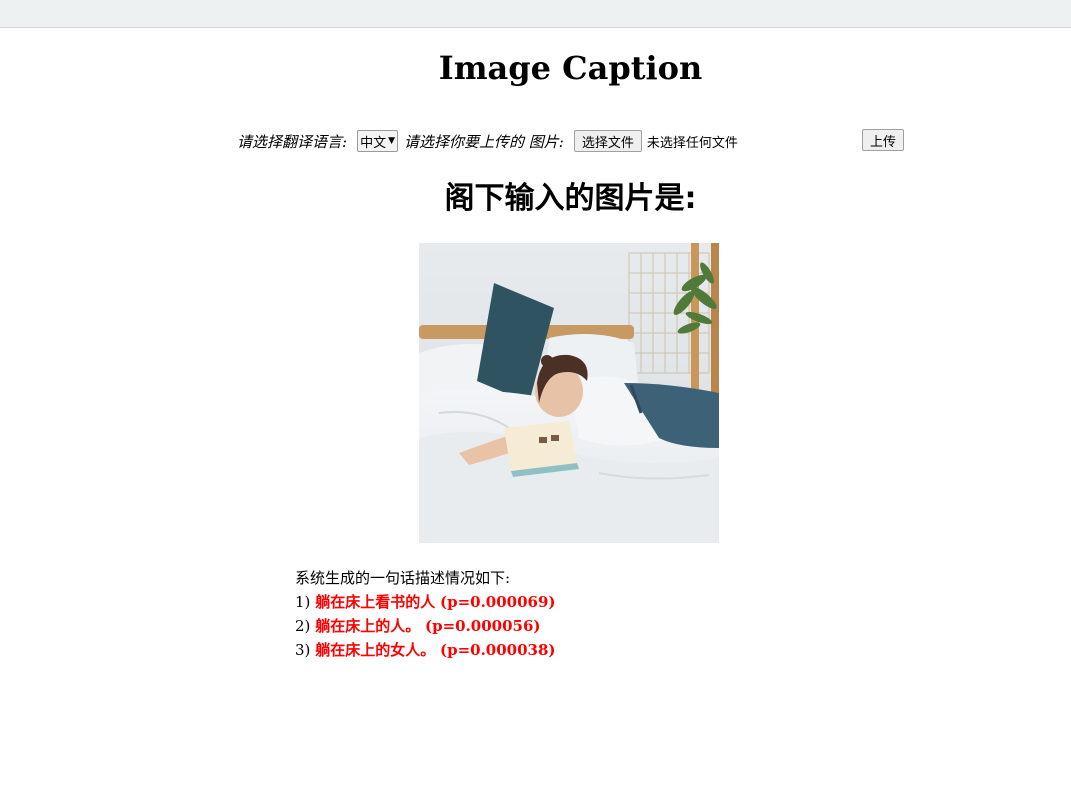 The width and height of the screenshot is (1071, 792). Describe the element at coordinates (692, 143) in the screenshot. I see `file-status: 未选择任何文件` at that location.